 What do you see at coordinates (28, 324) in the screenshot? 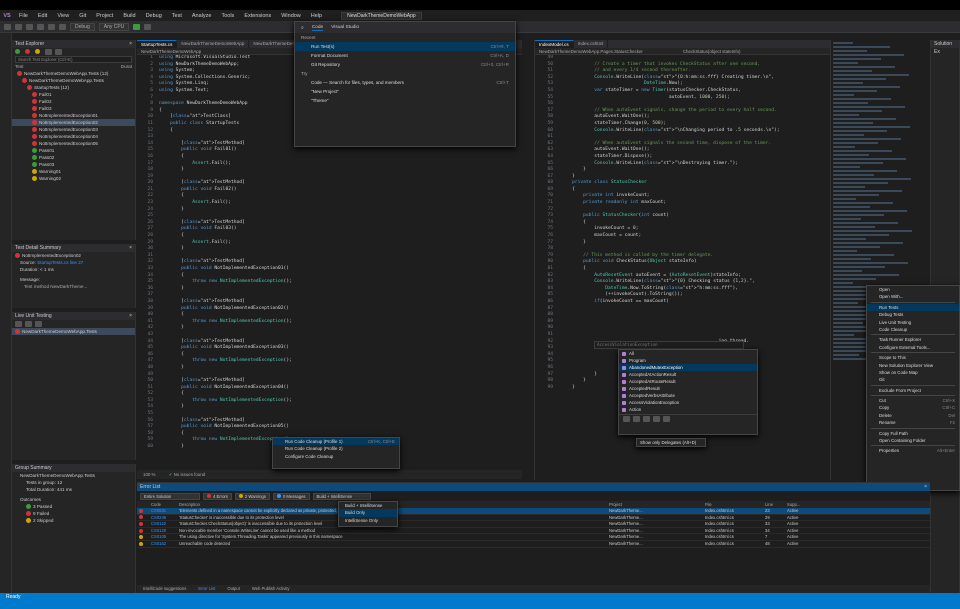
I see `pause-icon` at bounding box center [28, 324].